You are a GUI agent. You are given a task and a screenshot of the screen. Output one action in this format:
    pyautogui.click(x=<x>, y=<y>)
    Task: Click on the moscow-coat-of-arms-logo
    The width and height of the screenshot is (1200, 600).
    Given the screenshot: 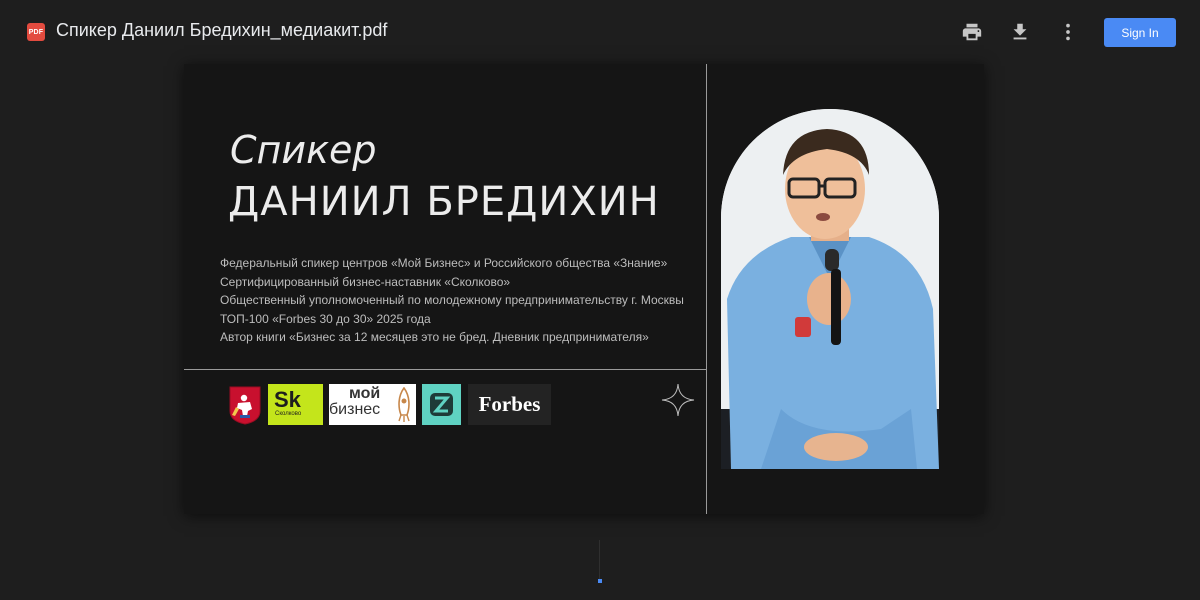 What is the action you would take?
    pyautogui.click(x=245, y=405)
    